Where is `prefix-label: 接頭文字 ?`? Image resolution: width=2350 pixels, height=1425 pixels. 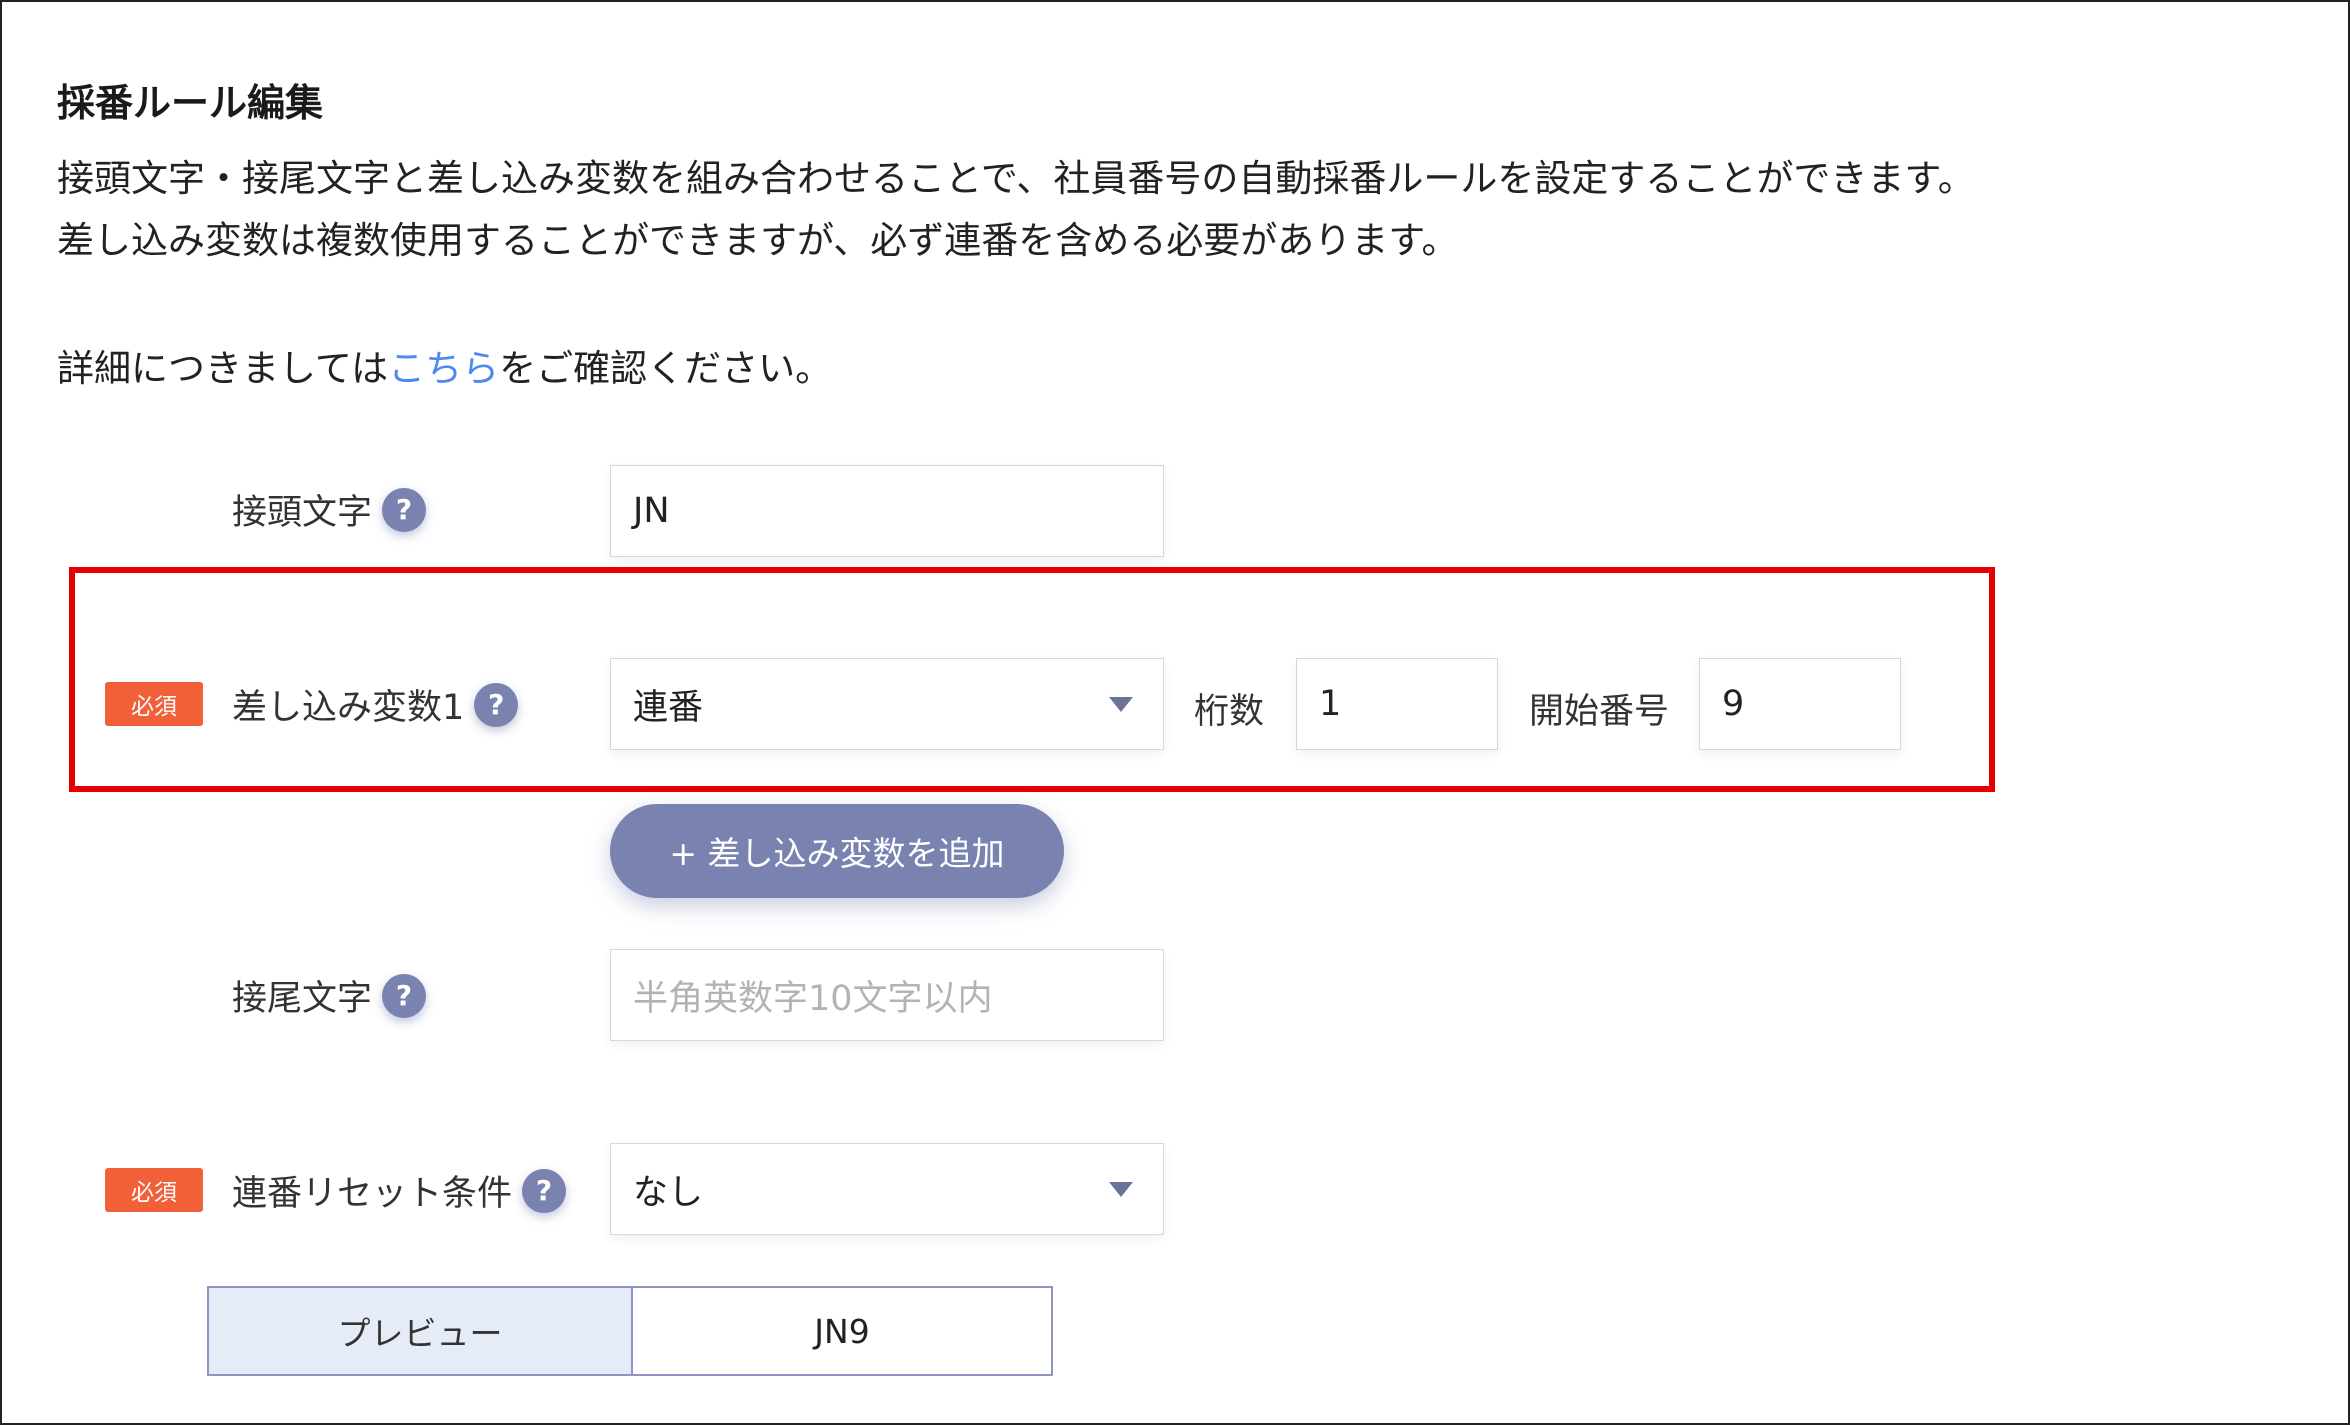
prefix-label: 接頭文字 ? is located at coordinates (329, 509).